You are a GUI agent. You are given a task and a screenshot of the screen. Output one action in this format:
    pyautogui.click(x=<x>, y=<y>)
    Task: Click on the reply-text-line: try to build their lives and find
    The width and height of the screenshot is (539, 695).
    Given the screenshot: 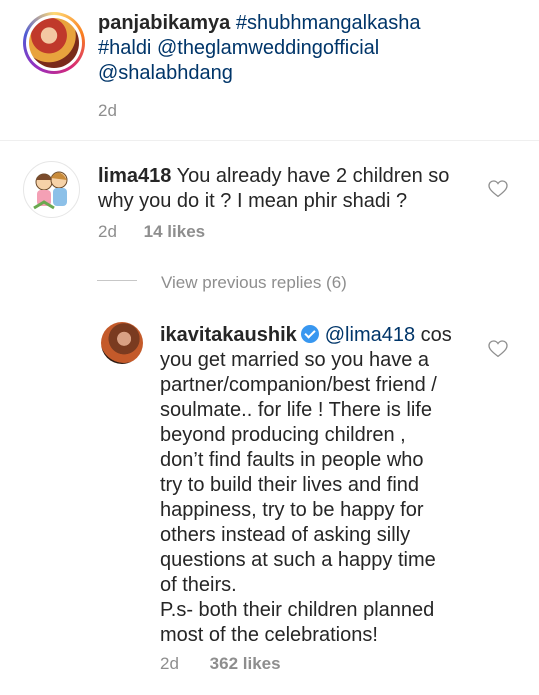 What is the action you would take?
    pyautogui.click(x=290, y=485)
    